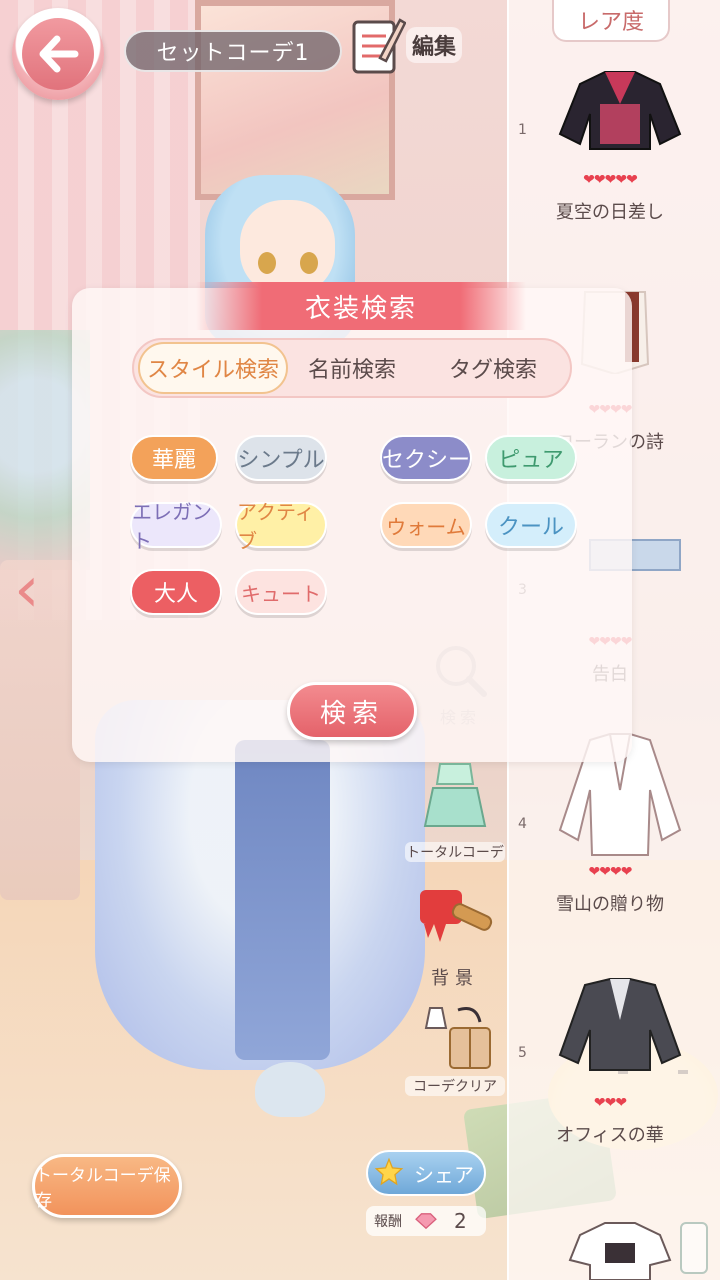 The width and height of the screenshot is (720, 1280). What do you see at coordinates (176, 592) in the screenshot?
I see `style-chip-adult: 大人` at bounding box center [176, 592].